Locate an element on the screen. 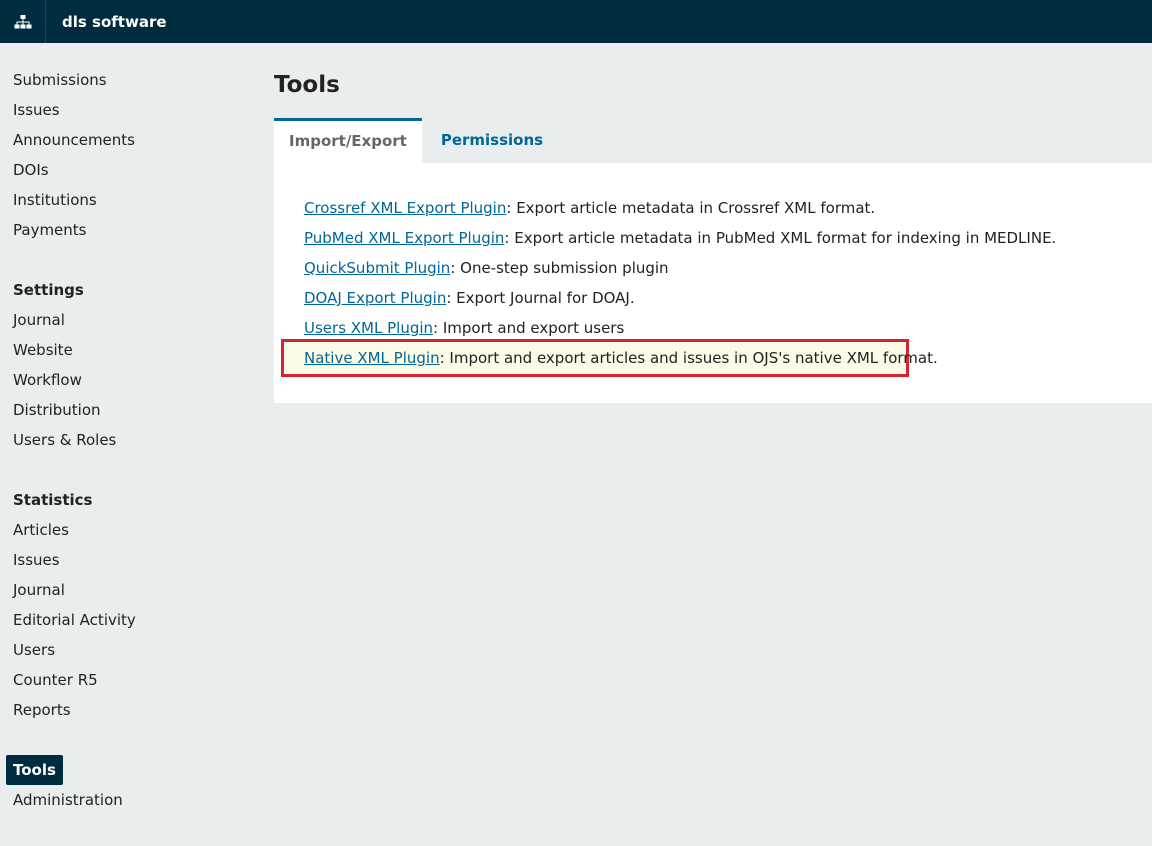  sidebar-item-stats-articles: Articles is located at coordinates (41, 530).